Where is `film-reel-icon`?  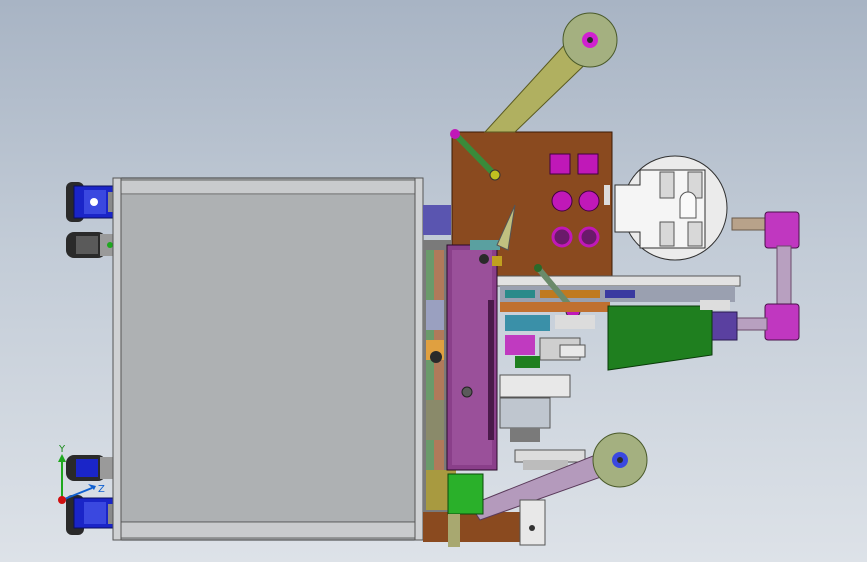
film-reel-icon is located at coordinates (590, 40).